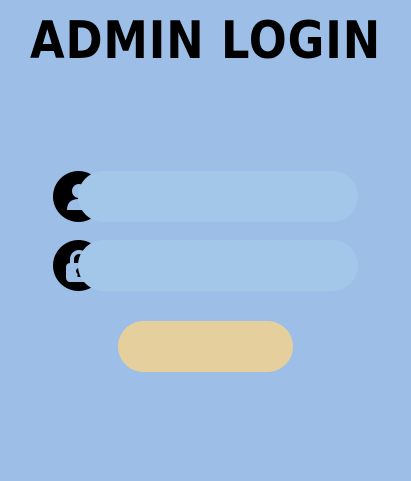  What do you see at coordinates (218, 265) in the screenshot?
I see `password-input` at bounding box center [218, 265].